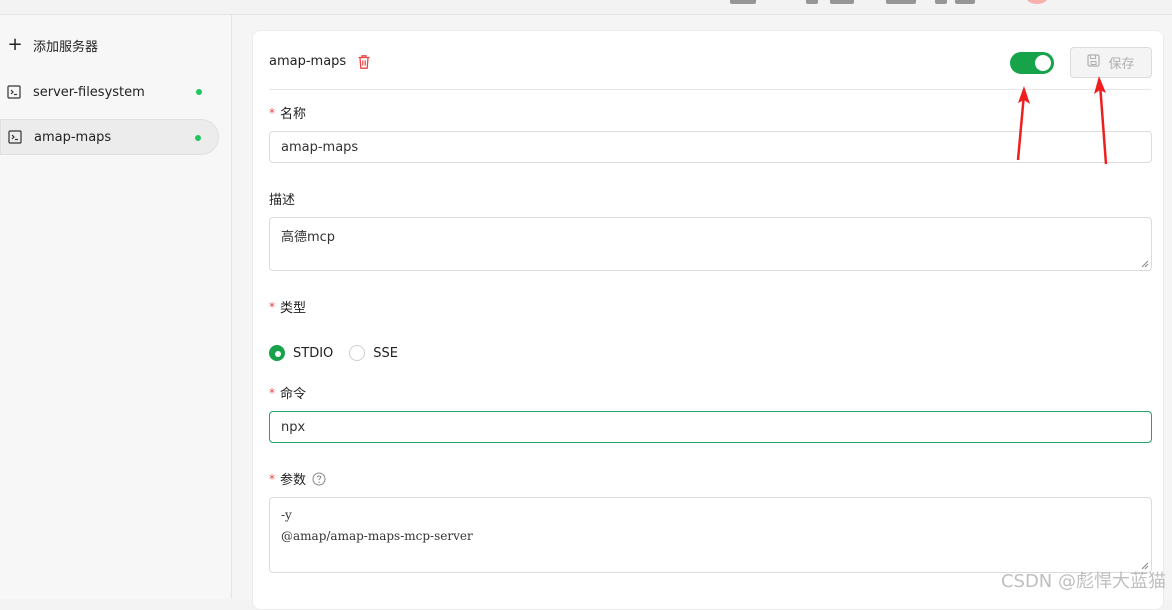  I want to click on radio-sse: SSE, so click(373, 353).